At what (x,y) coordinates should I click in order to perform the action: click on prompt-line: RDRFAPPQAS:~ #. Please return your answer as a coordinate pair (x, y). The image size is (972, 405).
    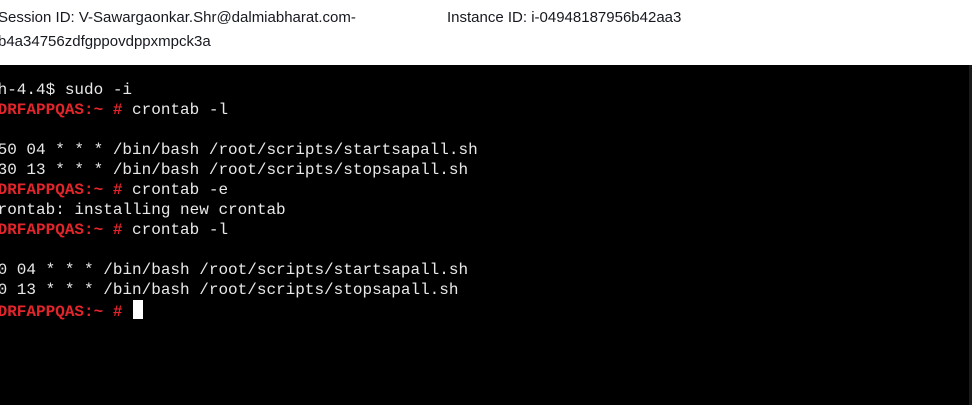
    Looking at the image, I should click on (239, 310).